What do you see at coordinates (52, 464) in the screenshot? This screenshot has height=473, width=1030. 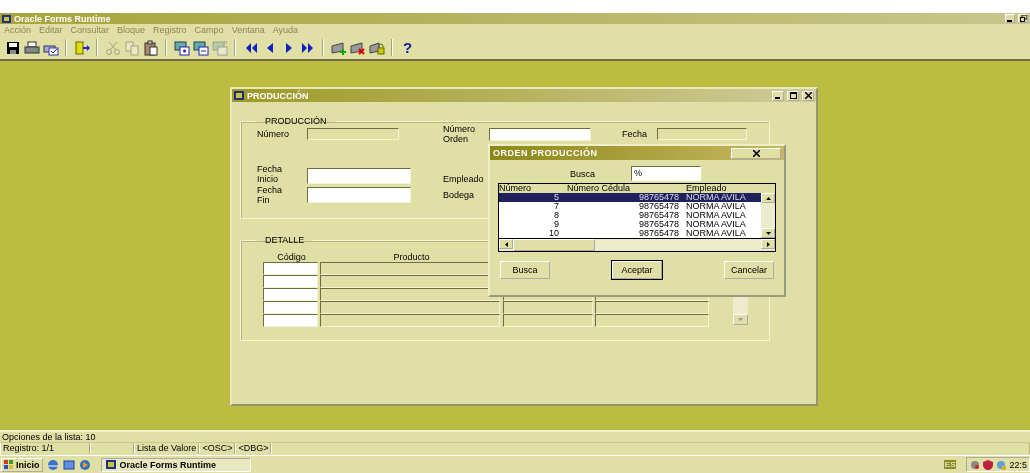 I see `browser-icon` at bounding box center [52, 464].